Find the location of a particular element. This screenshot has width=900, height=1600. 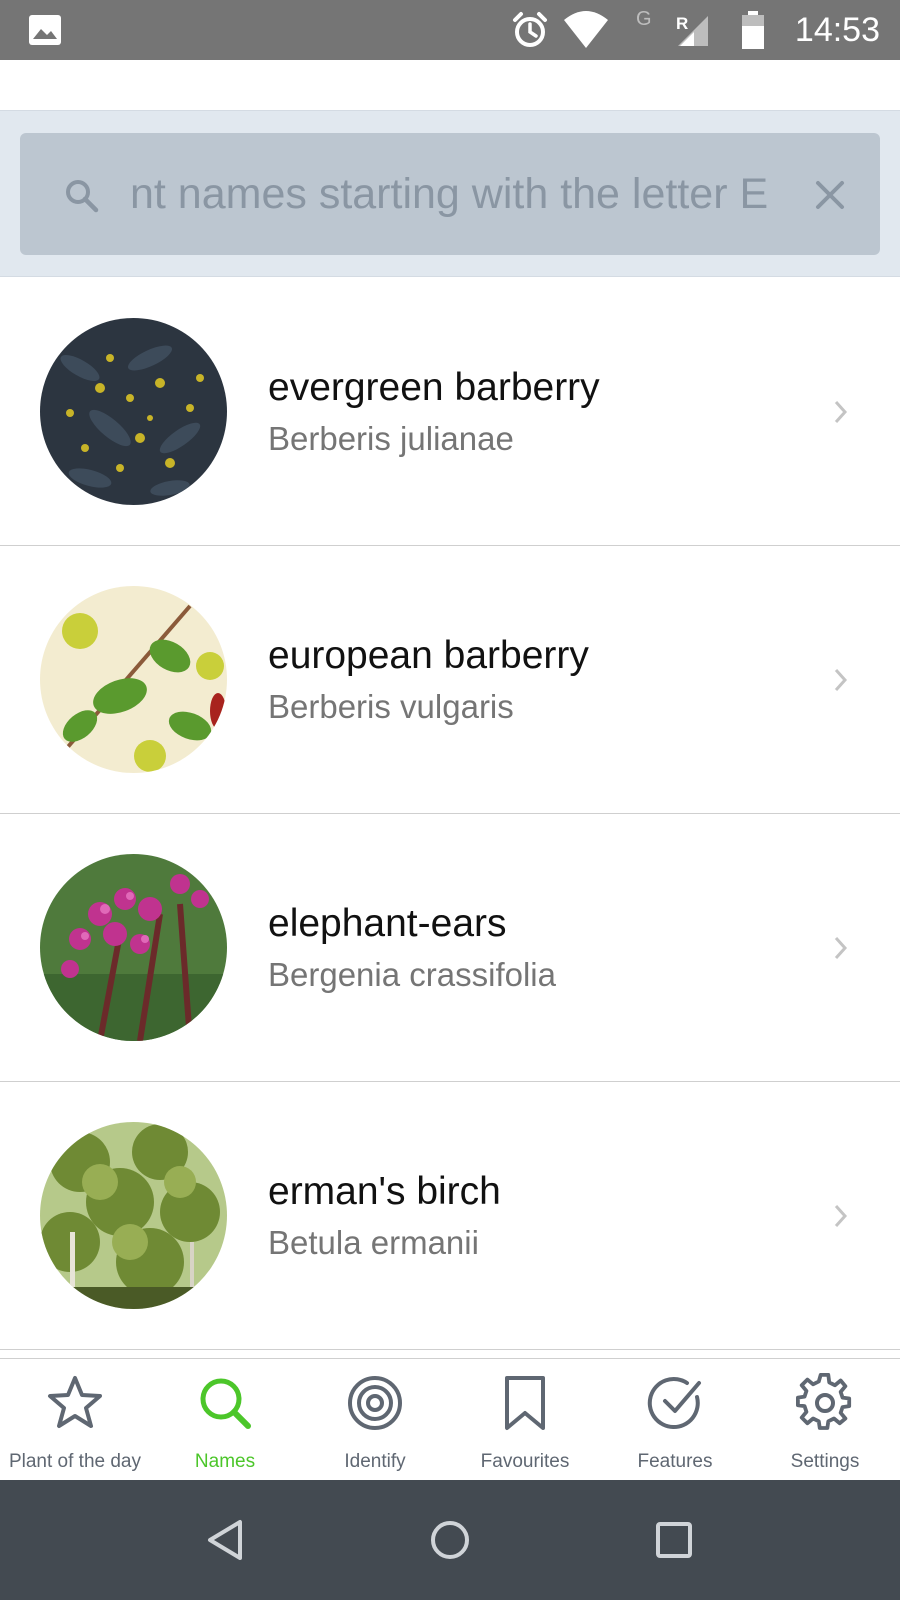

battery-icon is located at coordinates (753, 30).